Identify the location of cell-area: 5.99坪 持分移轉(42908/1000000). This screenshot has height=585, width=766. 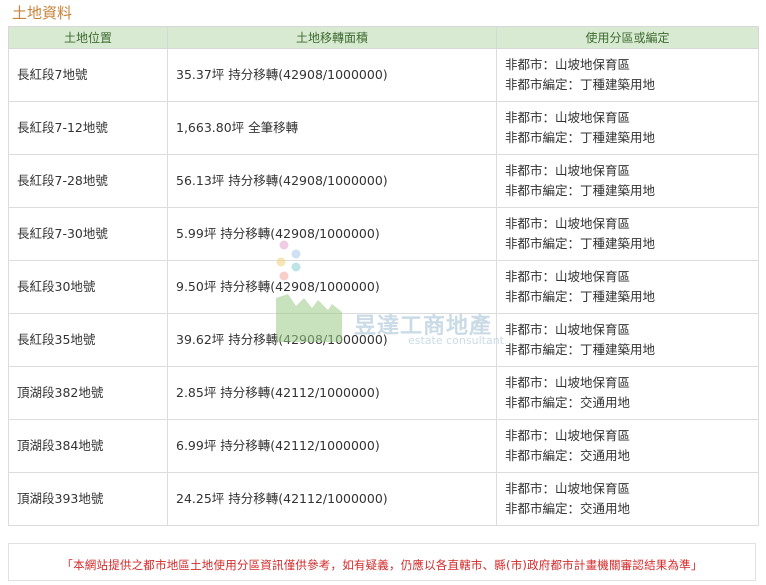
(332, 234).